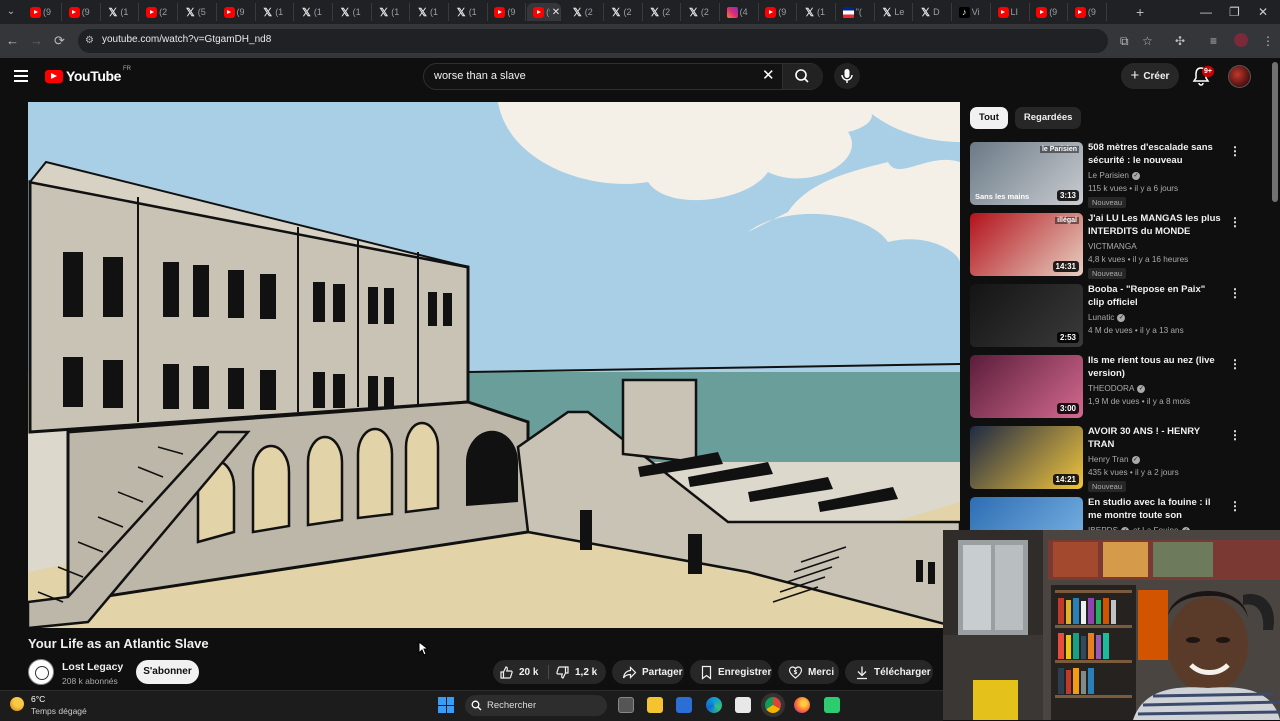  Describe the element at coordinates (623, 76) in the screenshot. I see `search-box: worse than a slave ✕` at that location.